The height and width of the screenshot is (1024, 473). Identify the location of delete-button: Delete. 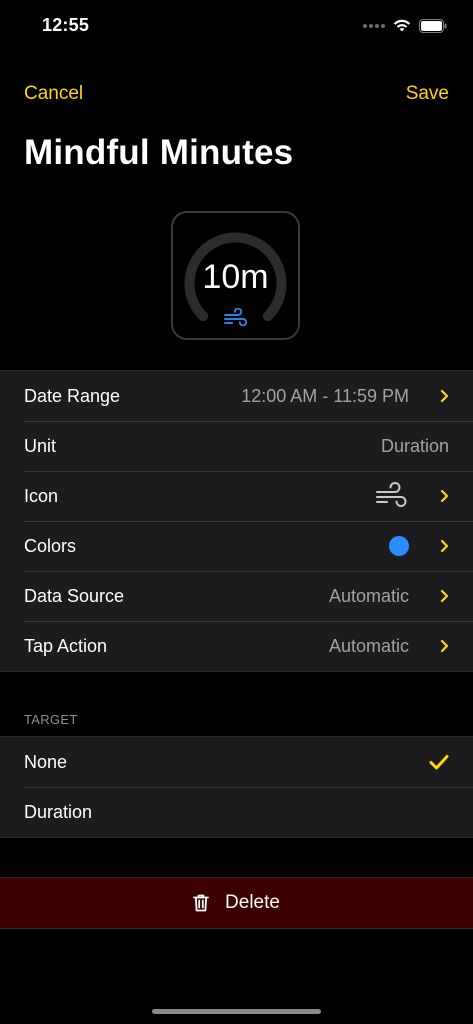
(236, 903).